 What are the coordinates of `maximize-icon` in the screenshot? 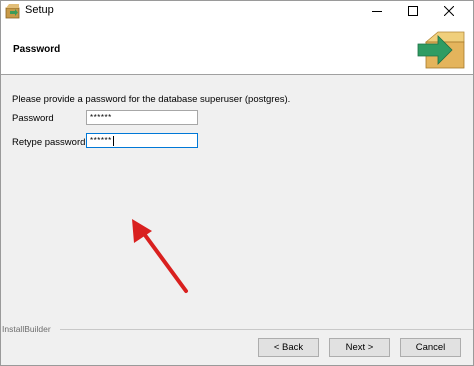 It's located at (413, 11).